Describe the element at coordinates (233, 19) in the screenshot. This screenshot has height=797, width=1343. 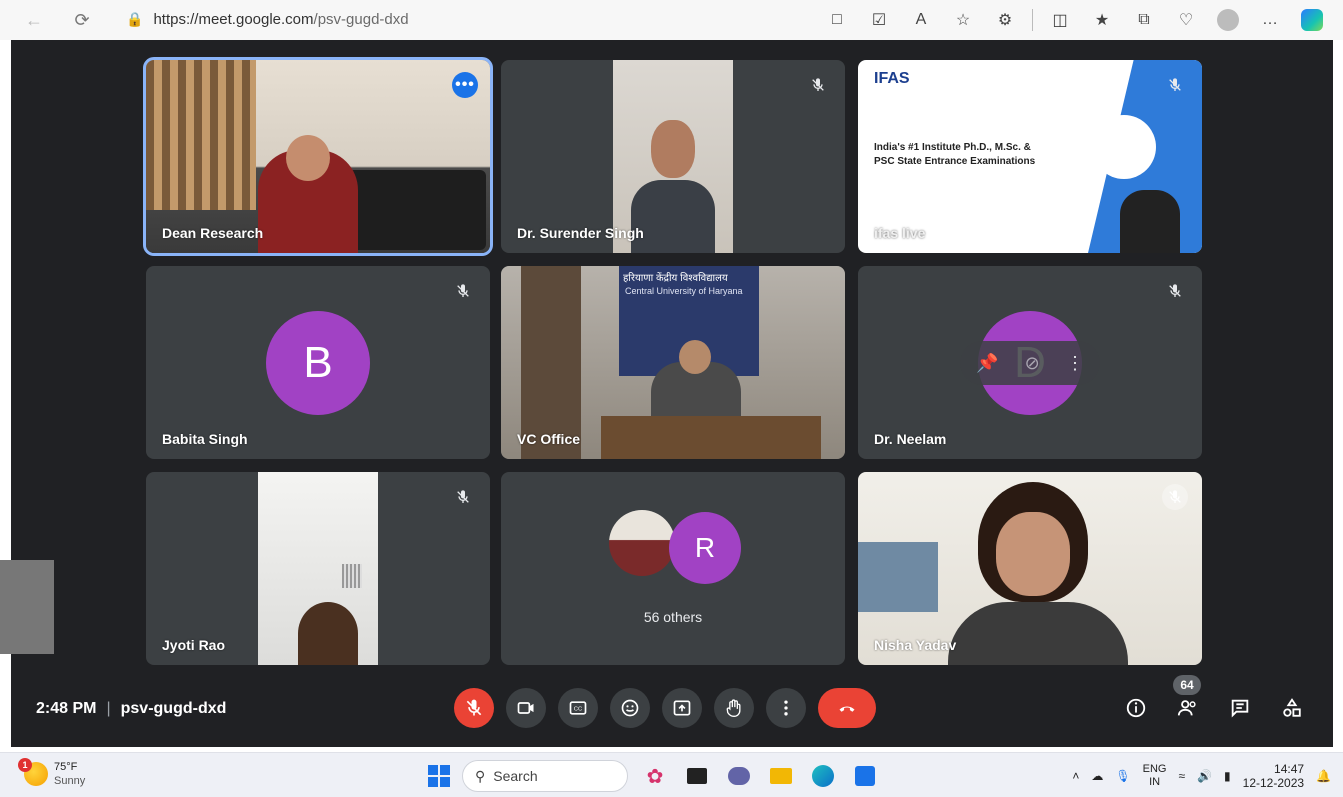
I see `url-host: https://meet.google.com` at that location.